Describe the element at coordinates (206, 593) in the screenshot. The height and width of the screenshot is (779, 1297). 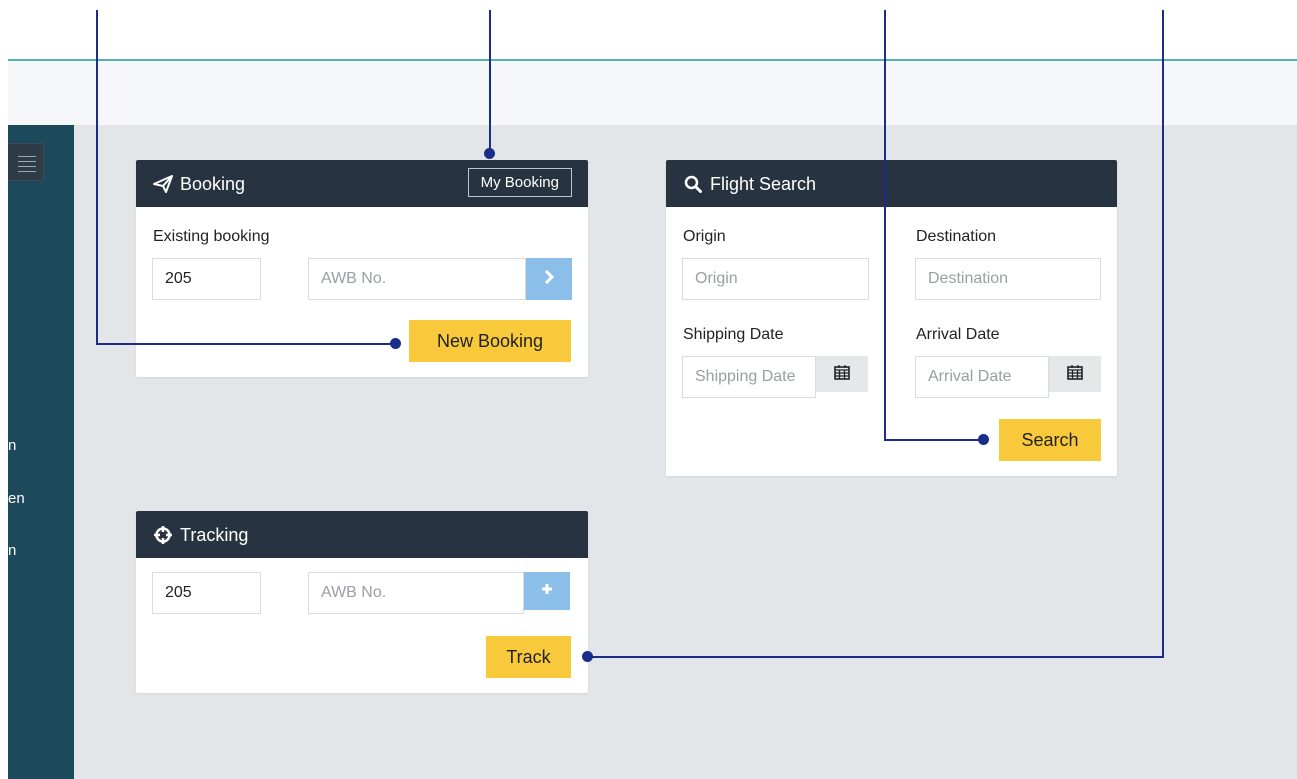
I see `tracking-prefix-input: 205` at that location.